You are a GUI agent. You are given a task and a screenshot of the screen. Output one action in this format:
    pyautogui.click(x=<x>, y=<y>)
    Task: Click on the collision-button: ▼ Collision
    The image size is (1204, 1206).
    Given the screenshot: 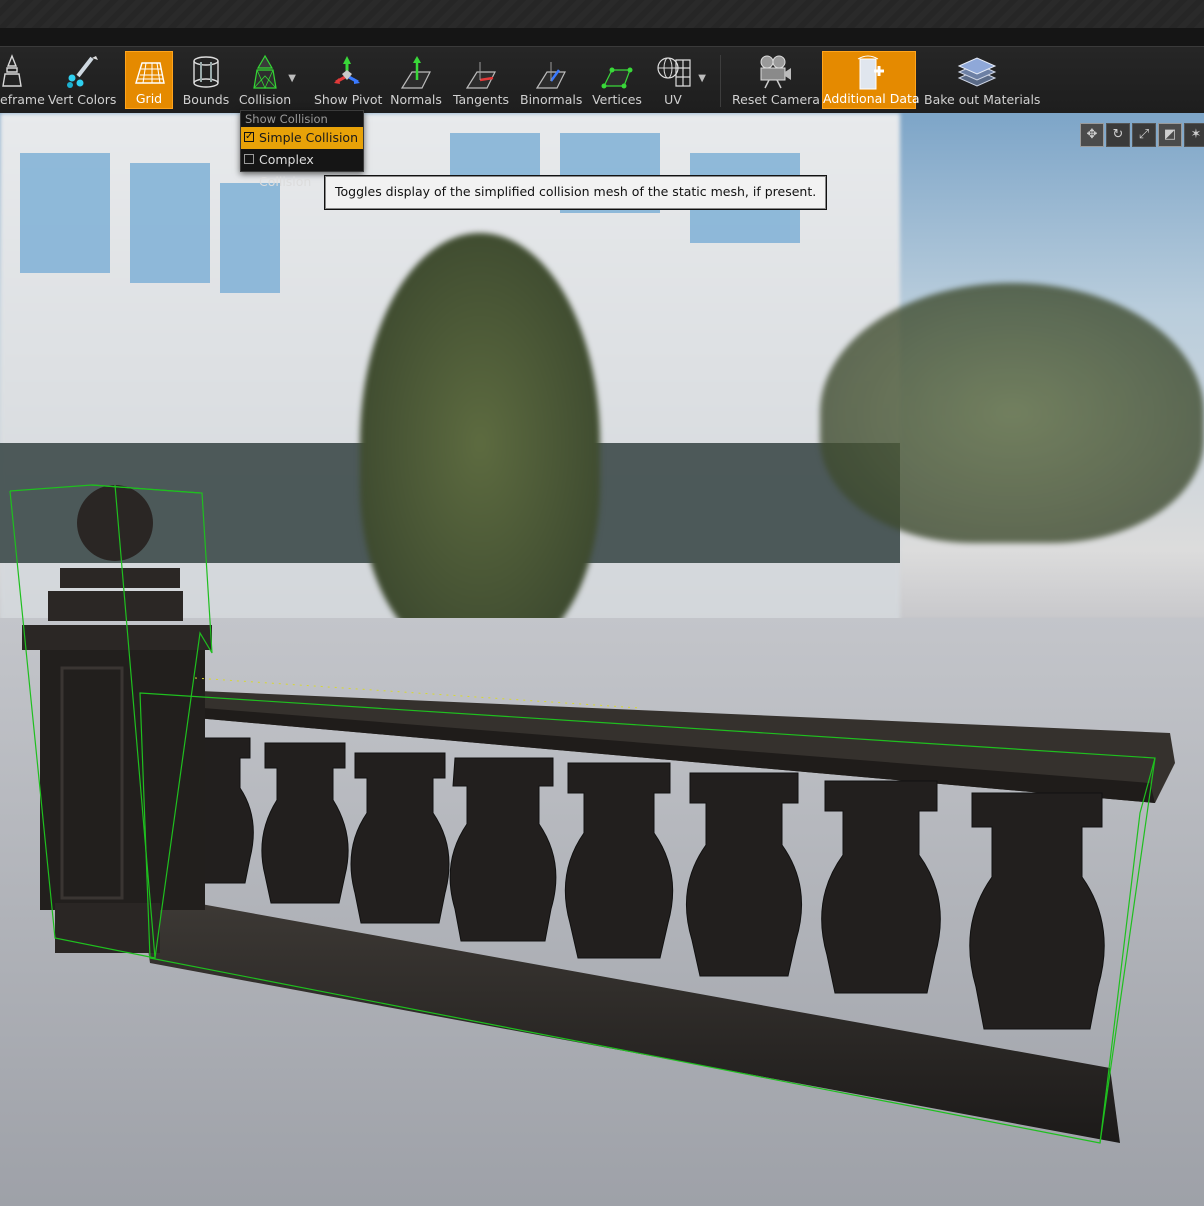 What is the action you would take?
    pyautogui.click(x=267, y=80)
    